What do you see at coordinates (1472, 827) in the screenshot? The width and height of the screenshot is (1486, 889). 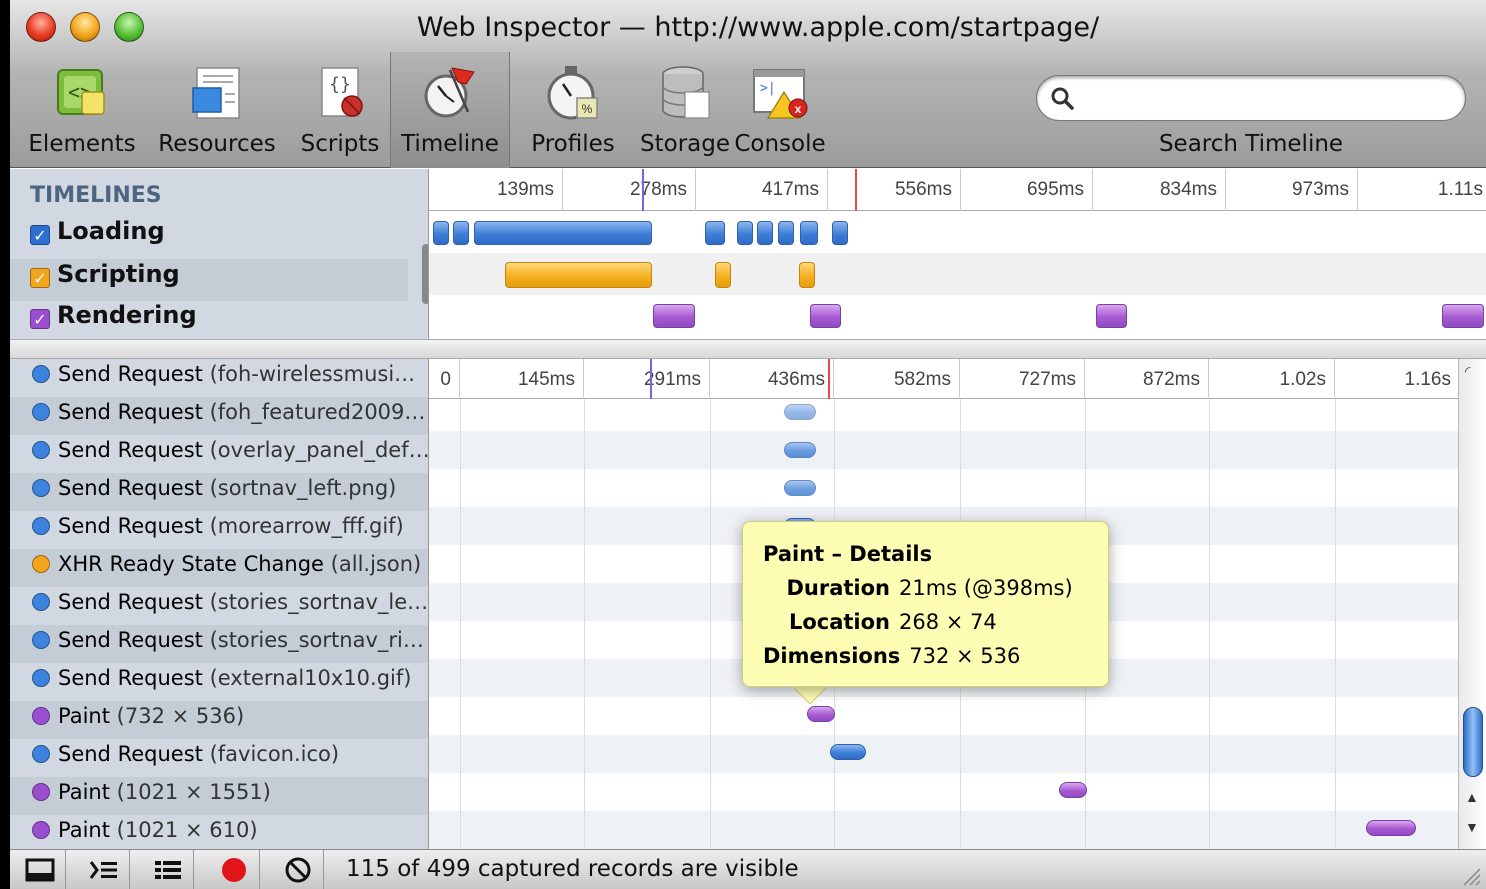 I see `scroll-down-icon: ▼` at bounding box center [1472, 827].